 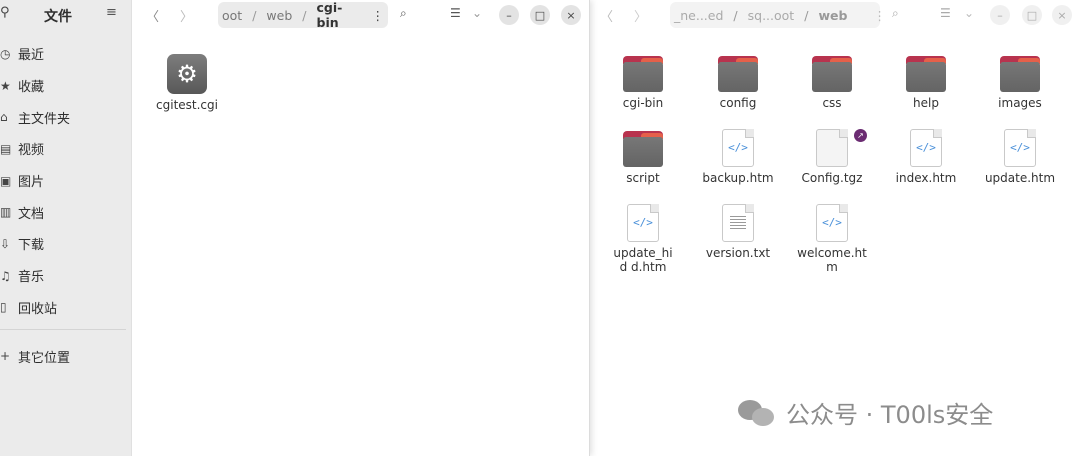 I want to click on hamburger-menu-icon: ≡, so click(x=111, y=12).